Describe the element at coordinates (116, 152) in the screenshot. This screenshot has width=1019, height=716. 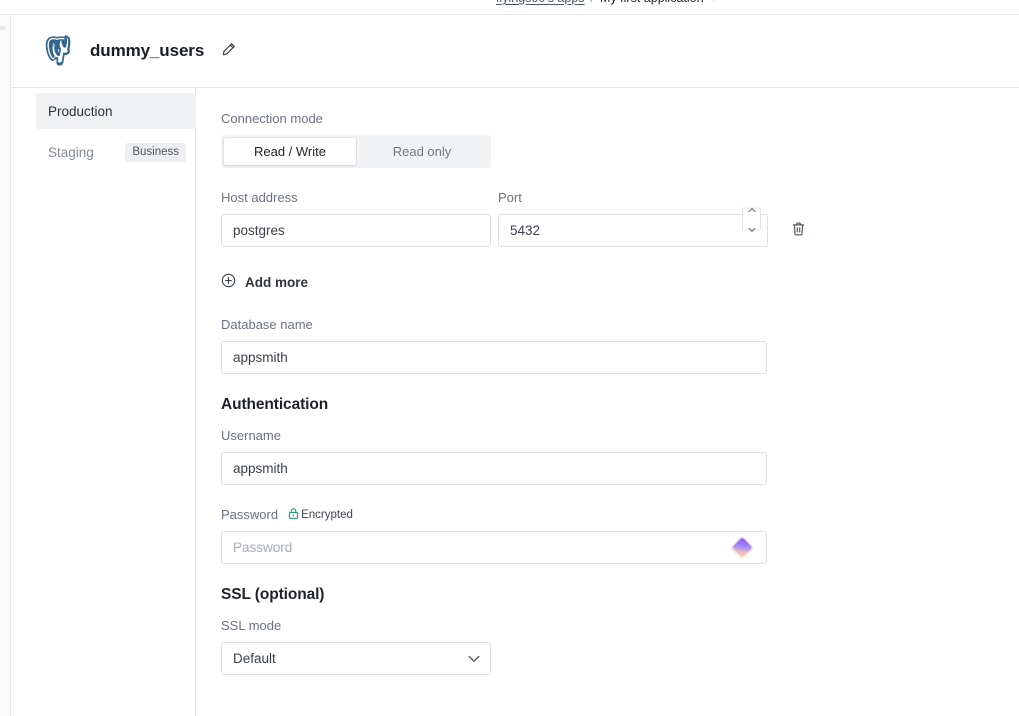
I see `sidebar-item-staging: Staging Business` at that location.